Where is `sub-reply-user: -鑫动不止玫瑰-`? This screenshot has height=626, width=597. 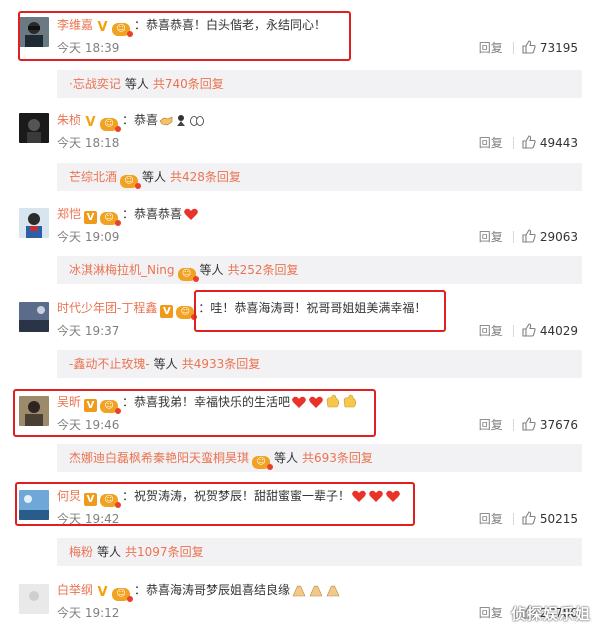 sub-reply-user: -鑫动不止玫瑰- is located at coordinates (109, 364).